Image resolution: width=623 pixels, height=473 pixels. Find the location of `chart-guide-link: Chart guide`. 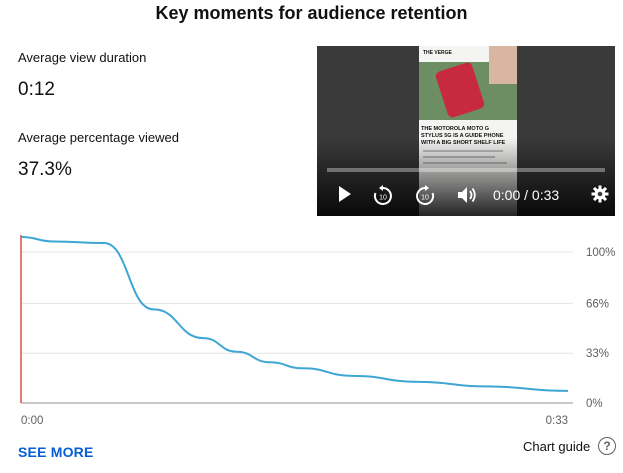

chart-guide-link: Chart guide is located at coordinates (556, 446).